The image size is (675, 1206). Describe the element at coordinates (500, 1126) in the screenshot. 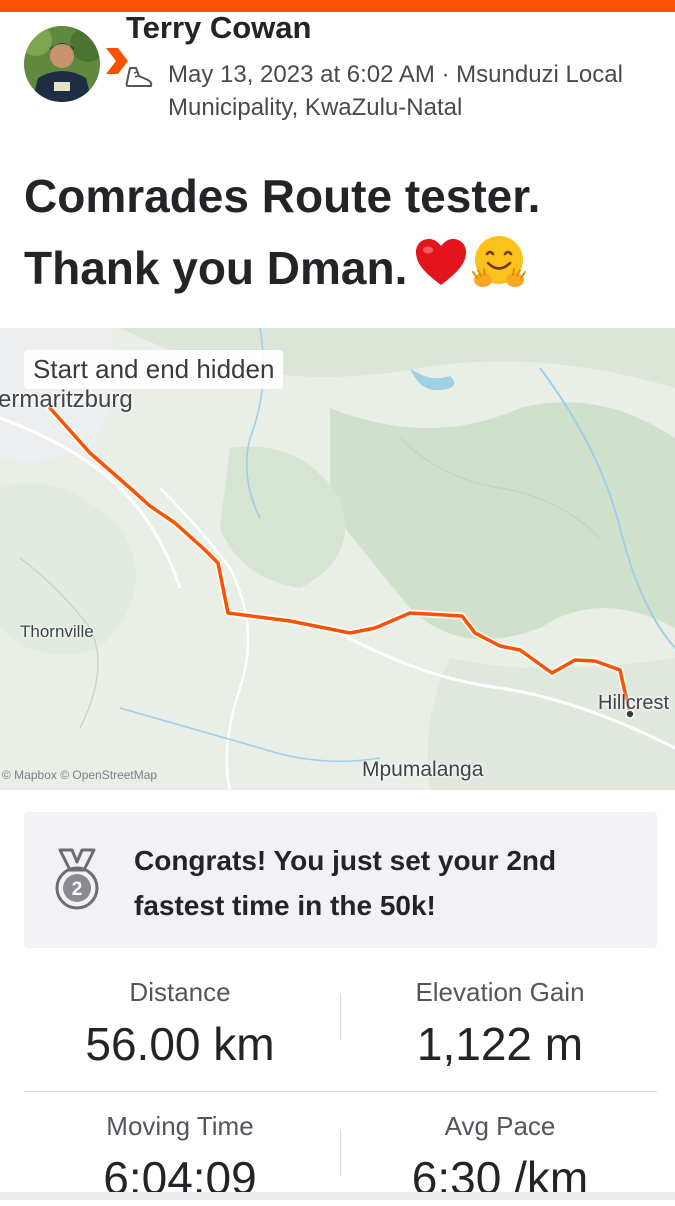

I see `stat-label: Avg Pace` at that location.